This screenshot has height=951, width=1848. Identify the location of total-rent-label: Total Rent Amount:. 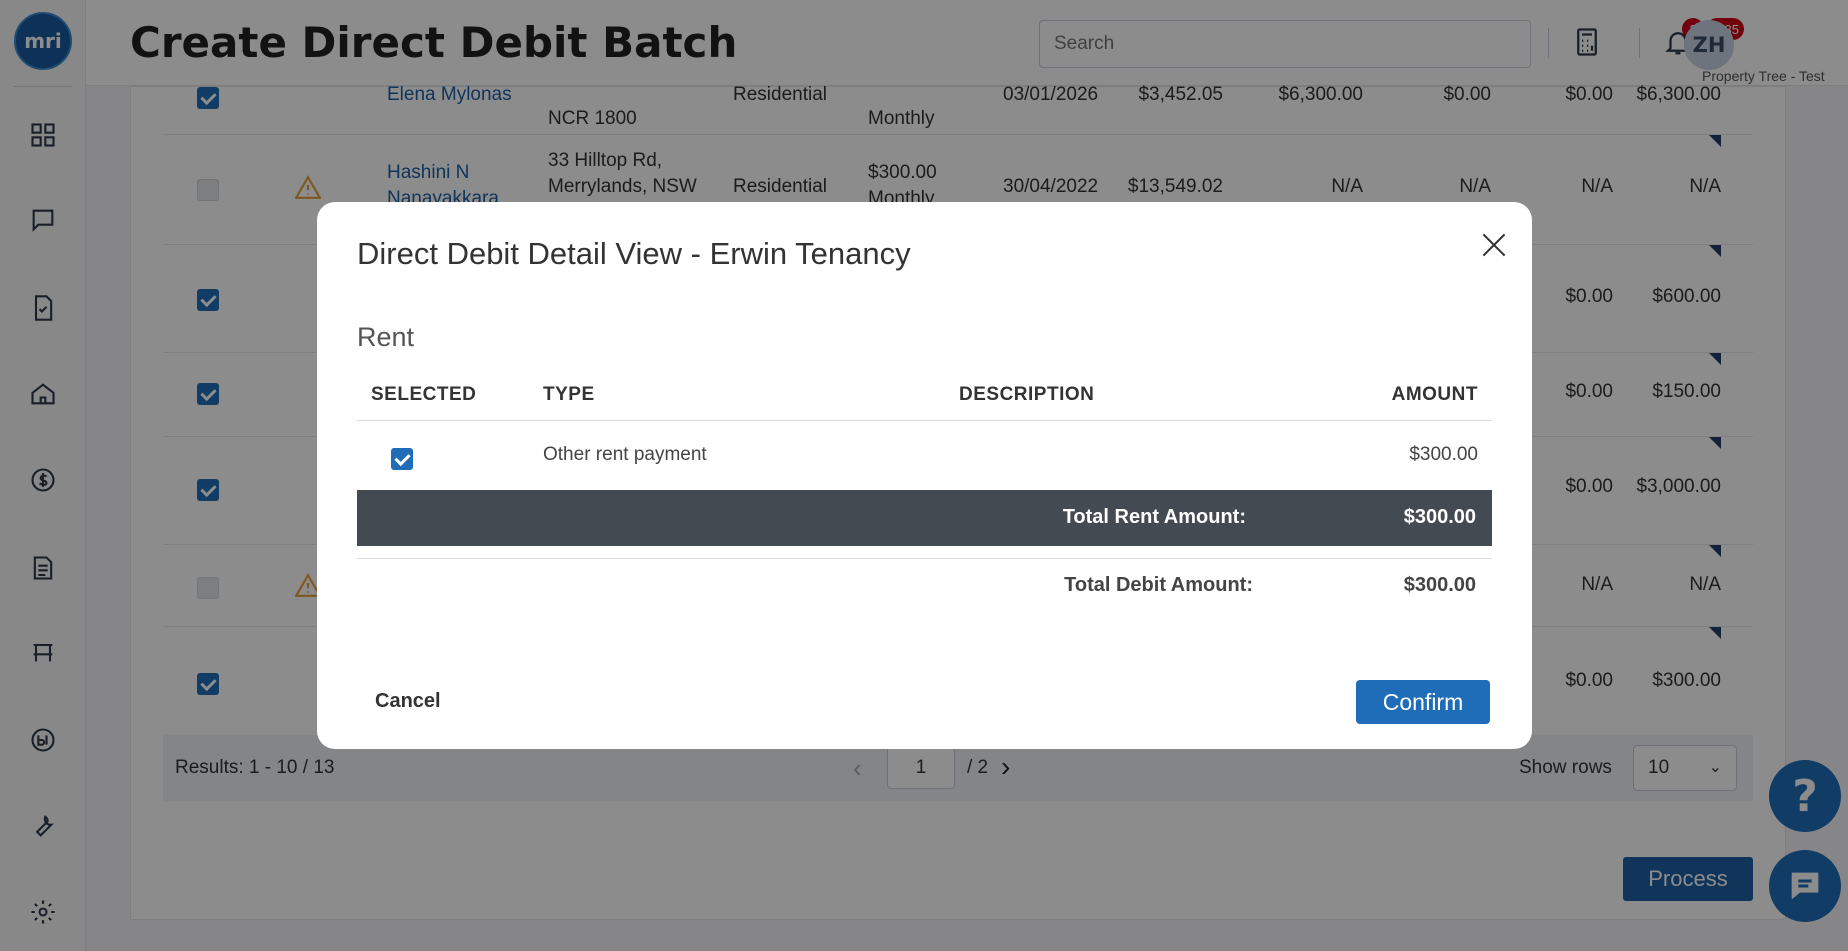
(1154, 517).